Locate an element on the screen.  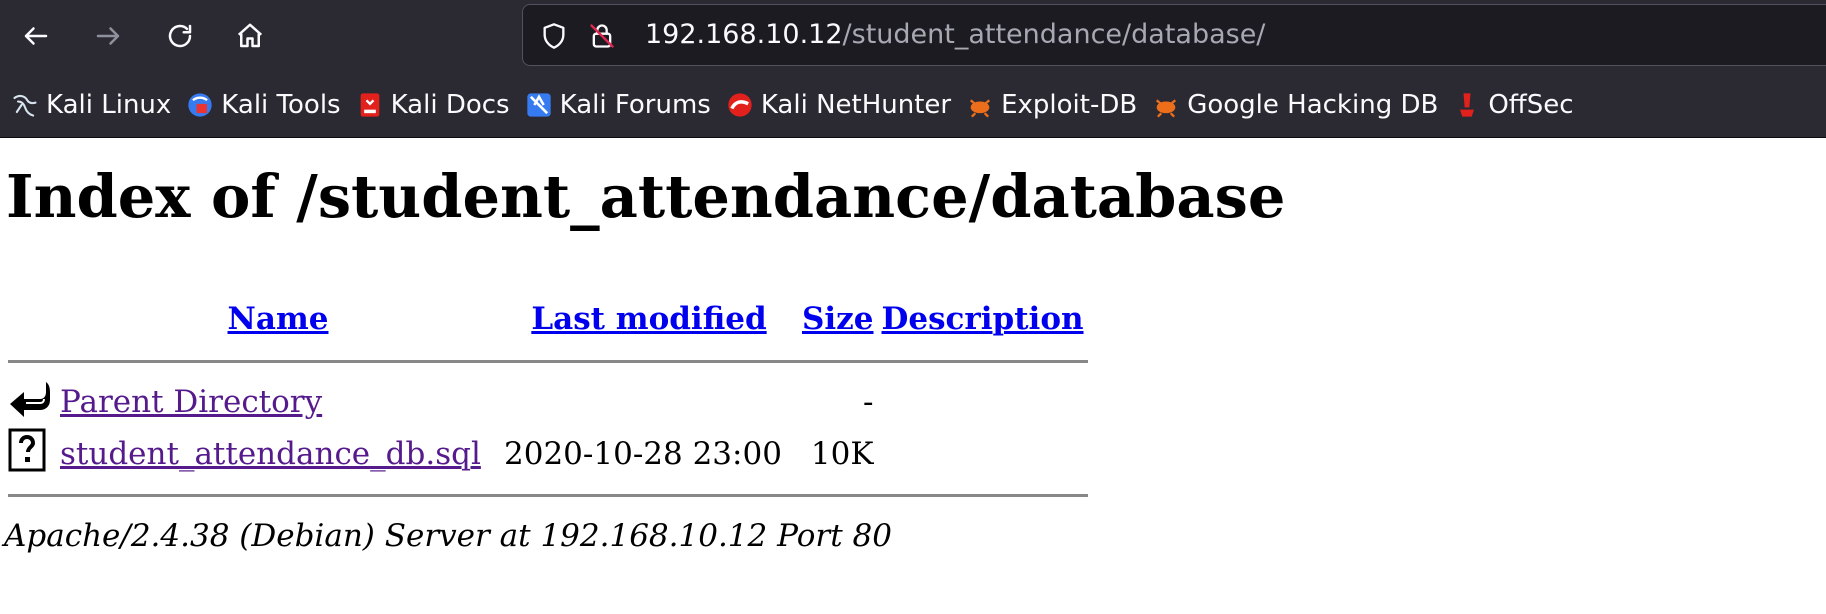
sort-by-description-link: Description is located at coordinates (983, 319).